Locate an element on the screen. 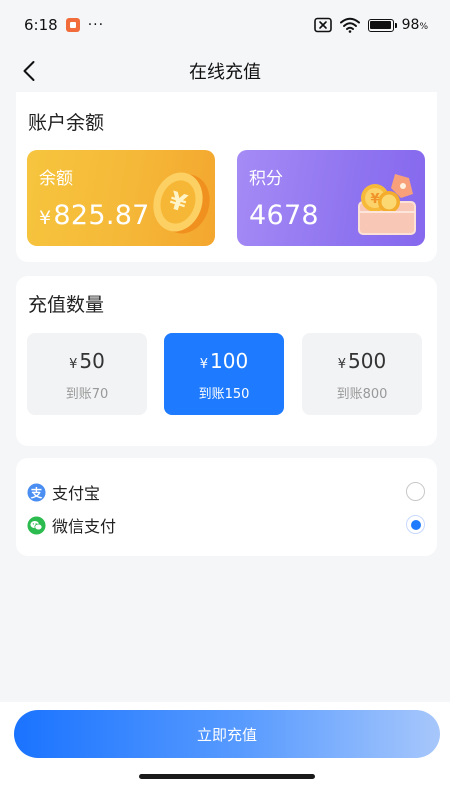 The image size is (450, 800). amount-credited: 到账800 is located at coordinates (362, 394).